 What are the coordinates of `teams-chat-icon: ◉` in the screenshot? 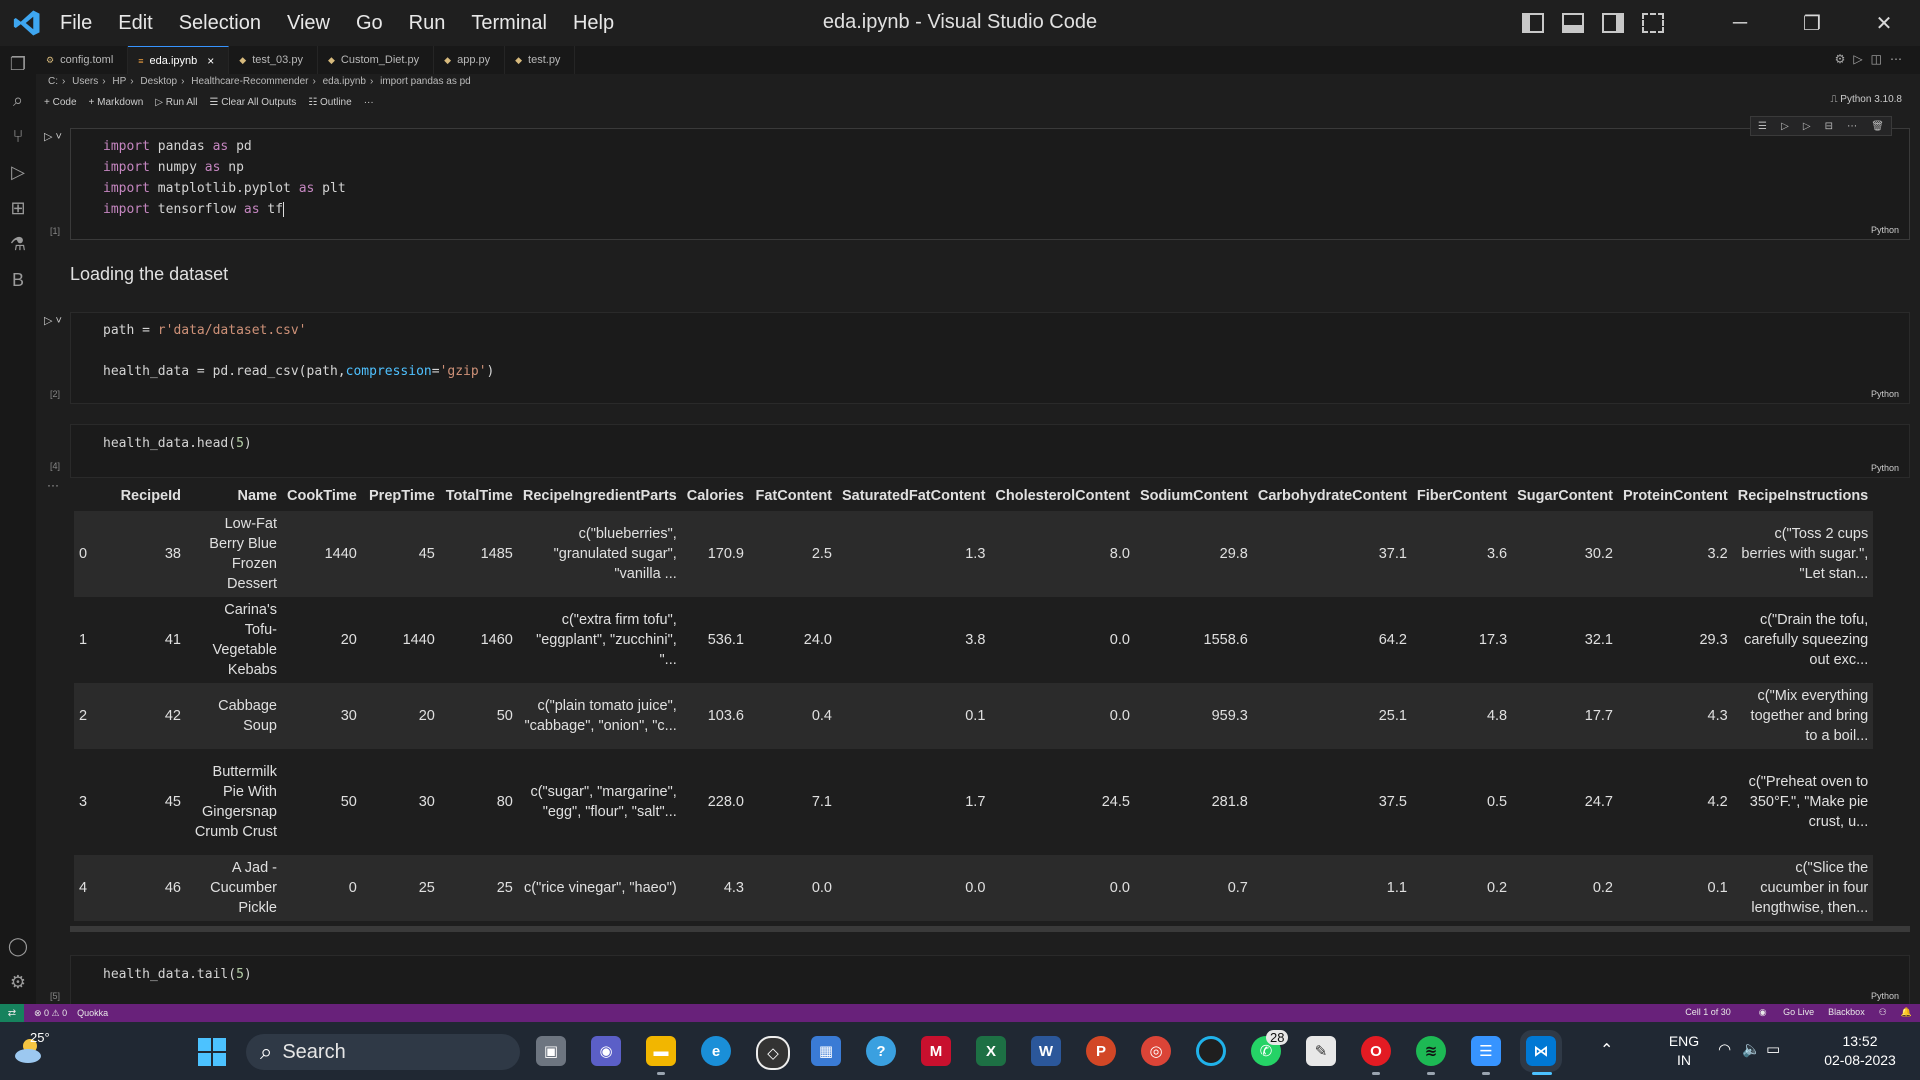 It's located at (606, 1051).